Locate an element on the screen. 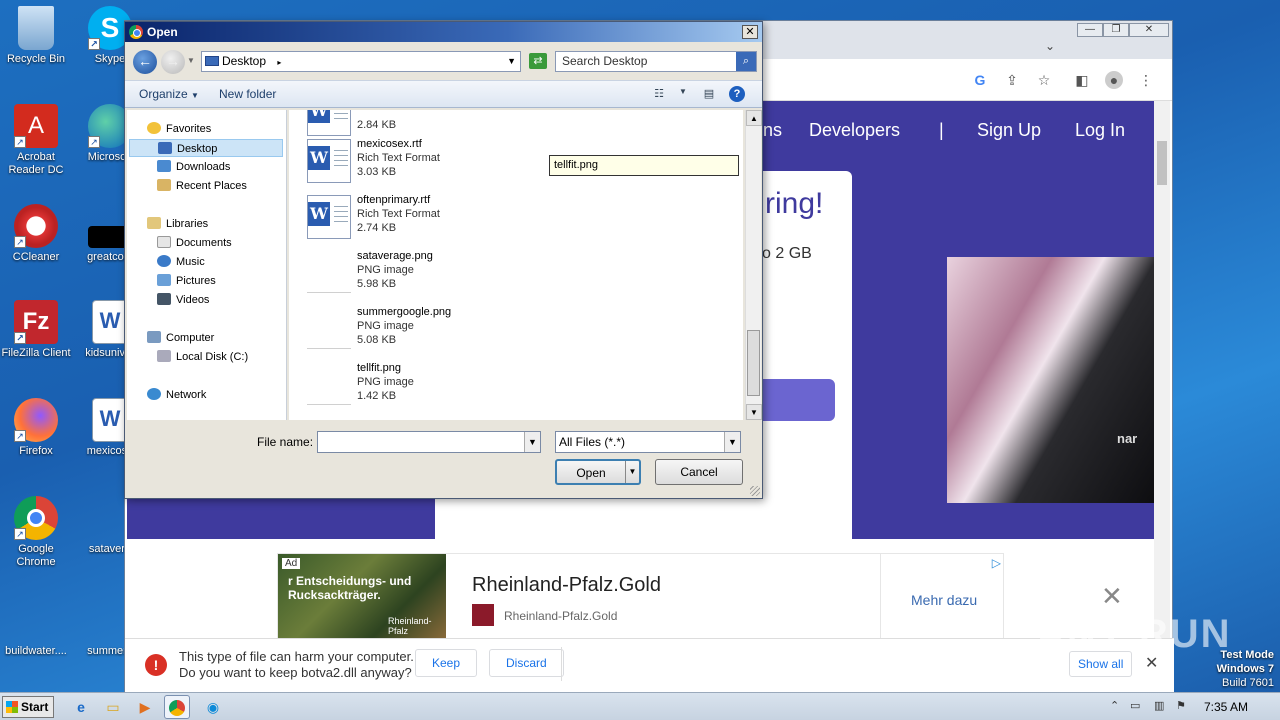  internet-explorer-icon: e is located at coordinates (81, 707).